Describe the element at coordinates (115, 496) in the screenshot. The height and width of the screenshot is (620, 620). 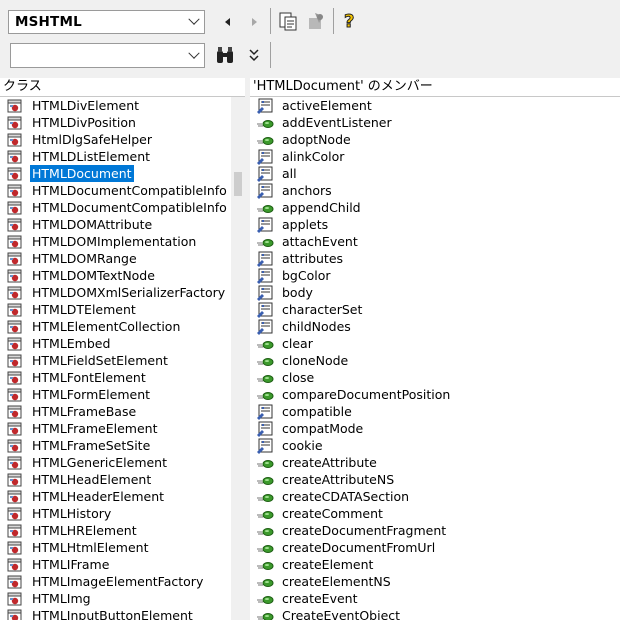
I see `class-list-item-row: HTMLHeaderElement` at that location.